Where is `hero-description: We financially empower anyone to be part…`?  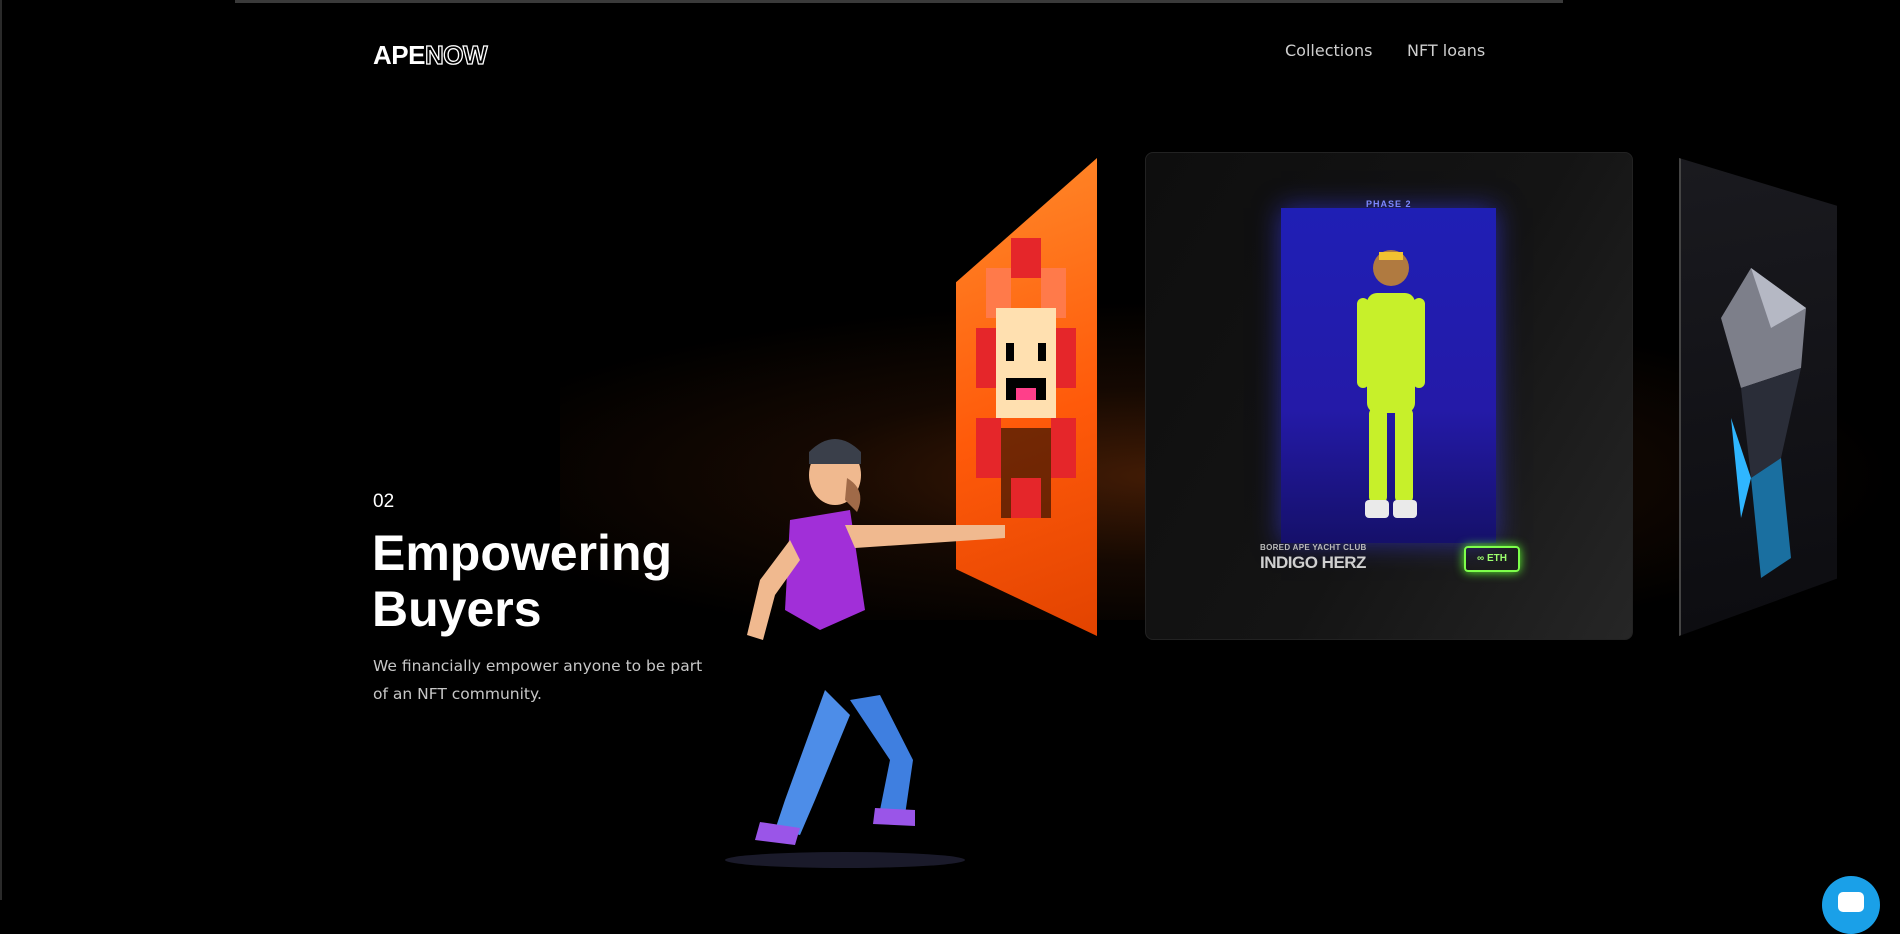 hero-description: We financially empower anyone to be part… is located at coordinates (538, 680).